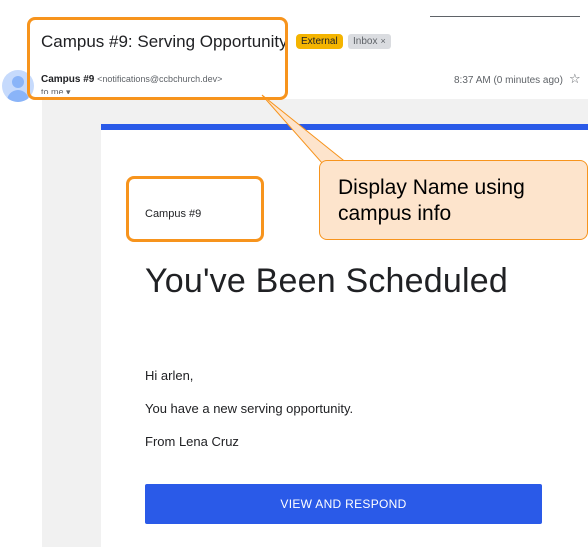 The height and width of the screenshot is (547, 588). I want to click on message-from: From Lena Cruz, so click(192, 441).